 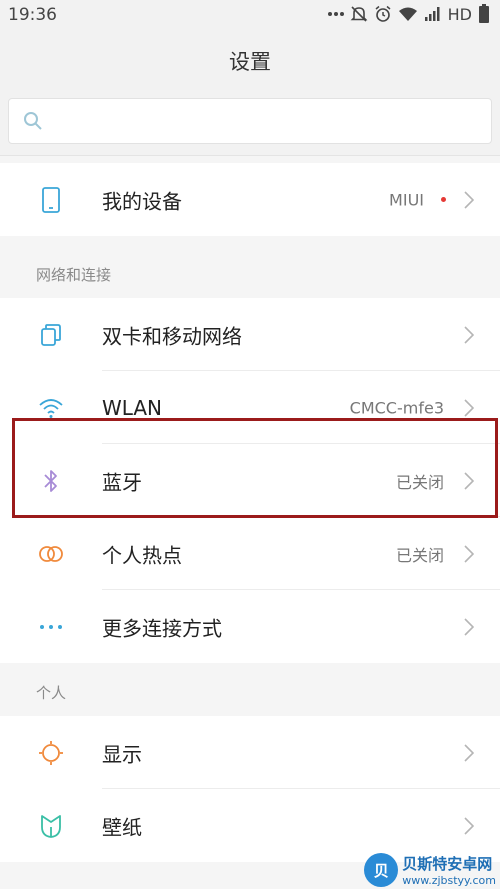 What do you see at coordinates (32, 15) in the screenshot?
I see `status-time: 19:36` at bounding box center [32, 15].